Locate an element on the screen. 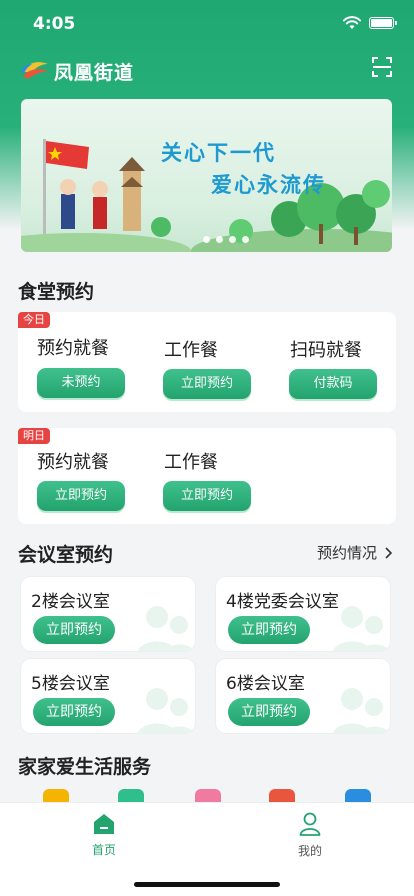 The width and height of the screenshot is (414, 896). canteen-section-title: 食堂预约 is located at coordinates (56, 292).